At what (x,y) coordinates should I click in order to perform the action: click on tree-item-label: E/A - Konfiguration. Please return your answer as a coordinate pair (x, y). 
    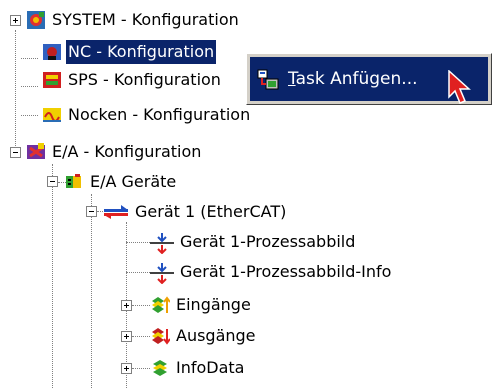
    Looking at the image, I should click on (127, 151).